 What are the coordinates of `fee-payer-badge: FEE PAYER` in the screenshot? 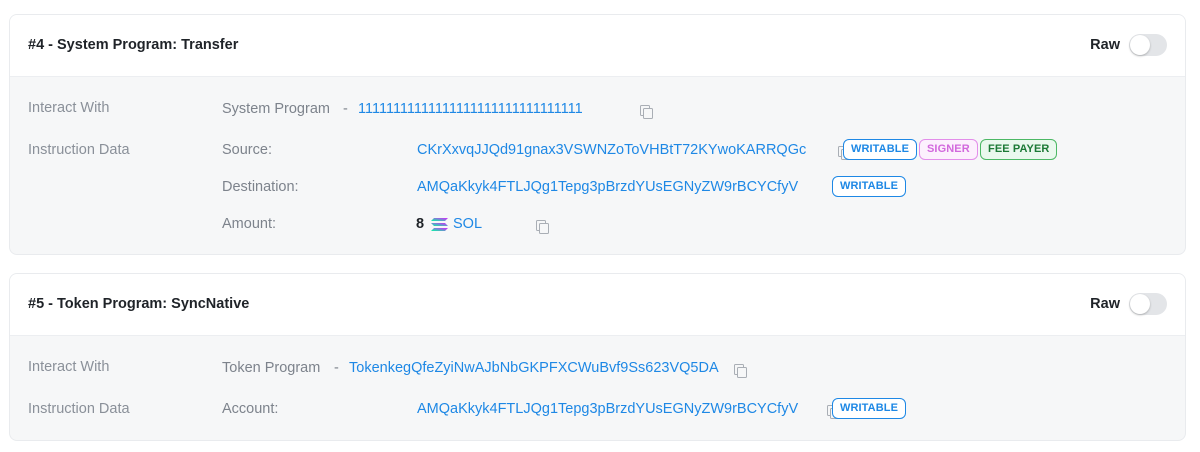 It's located at (1019, 149).